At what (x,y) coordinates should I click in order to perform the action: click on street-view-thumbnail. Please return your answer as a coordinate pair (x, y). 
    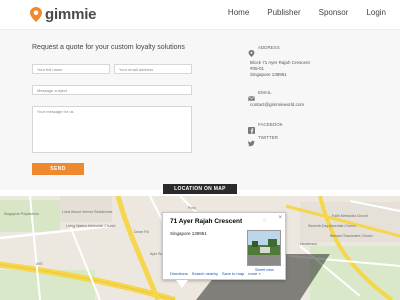
    Looking at the image, I should click on (264, 248).